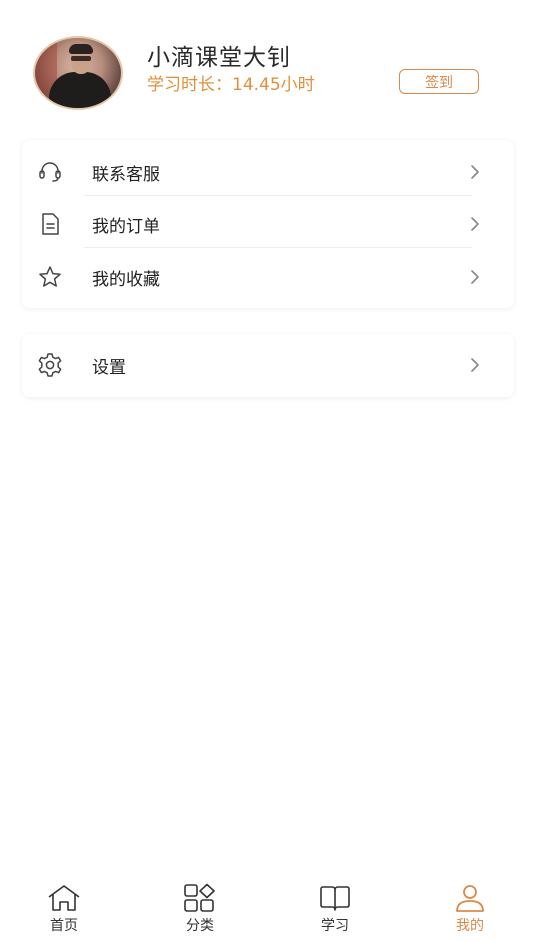  What do you see at coordinates (50, 365) in the screenshot?
I see `gear-icon` at bounding box center [50, 365].